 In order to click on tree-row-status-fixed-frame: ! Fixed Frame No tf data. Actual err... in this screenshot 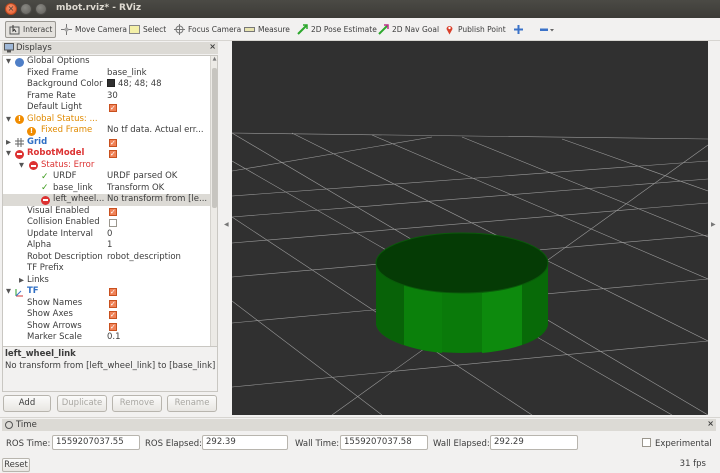, I will do `click(107, 131)`.